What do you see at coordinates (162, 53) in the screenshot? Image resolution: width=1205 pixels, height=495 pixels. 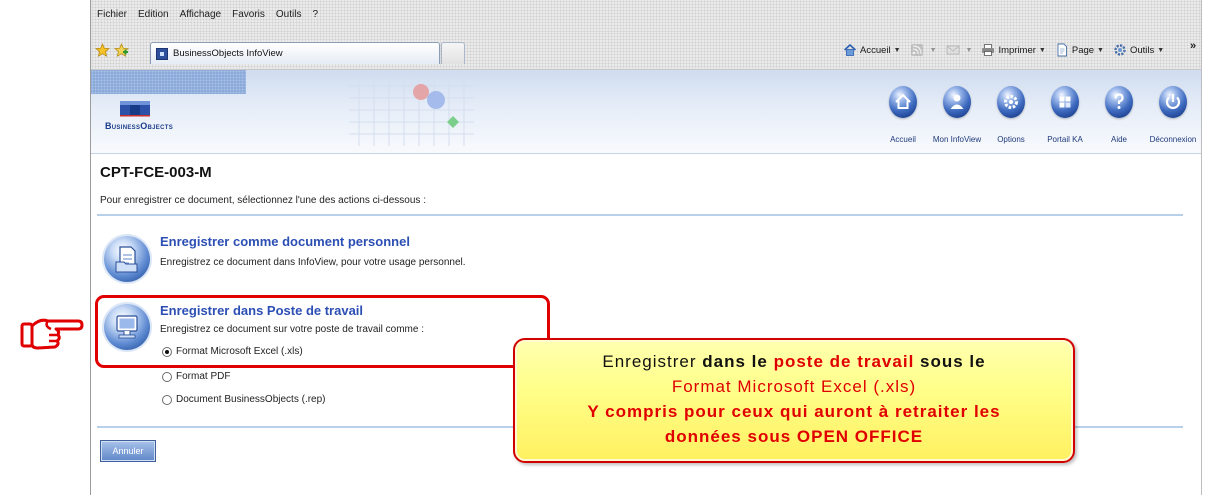 I see `businessobjects-favicon-icon` at bounding box center [162, 53].